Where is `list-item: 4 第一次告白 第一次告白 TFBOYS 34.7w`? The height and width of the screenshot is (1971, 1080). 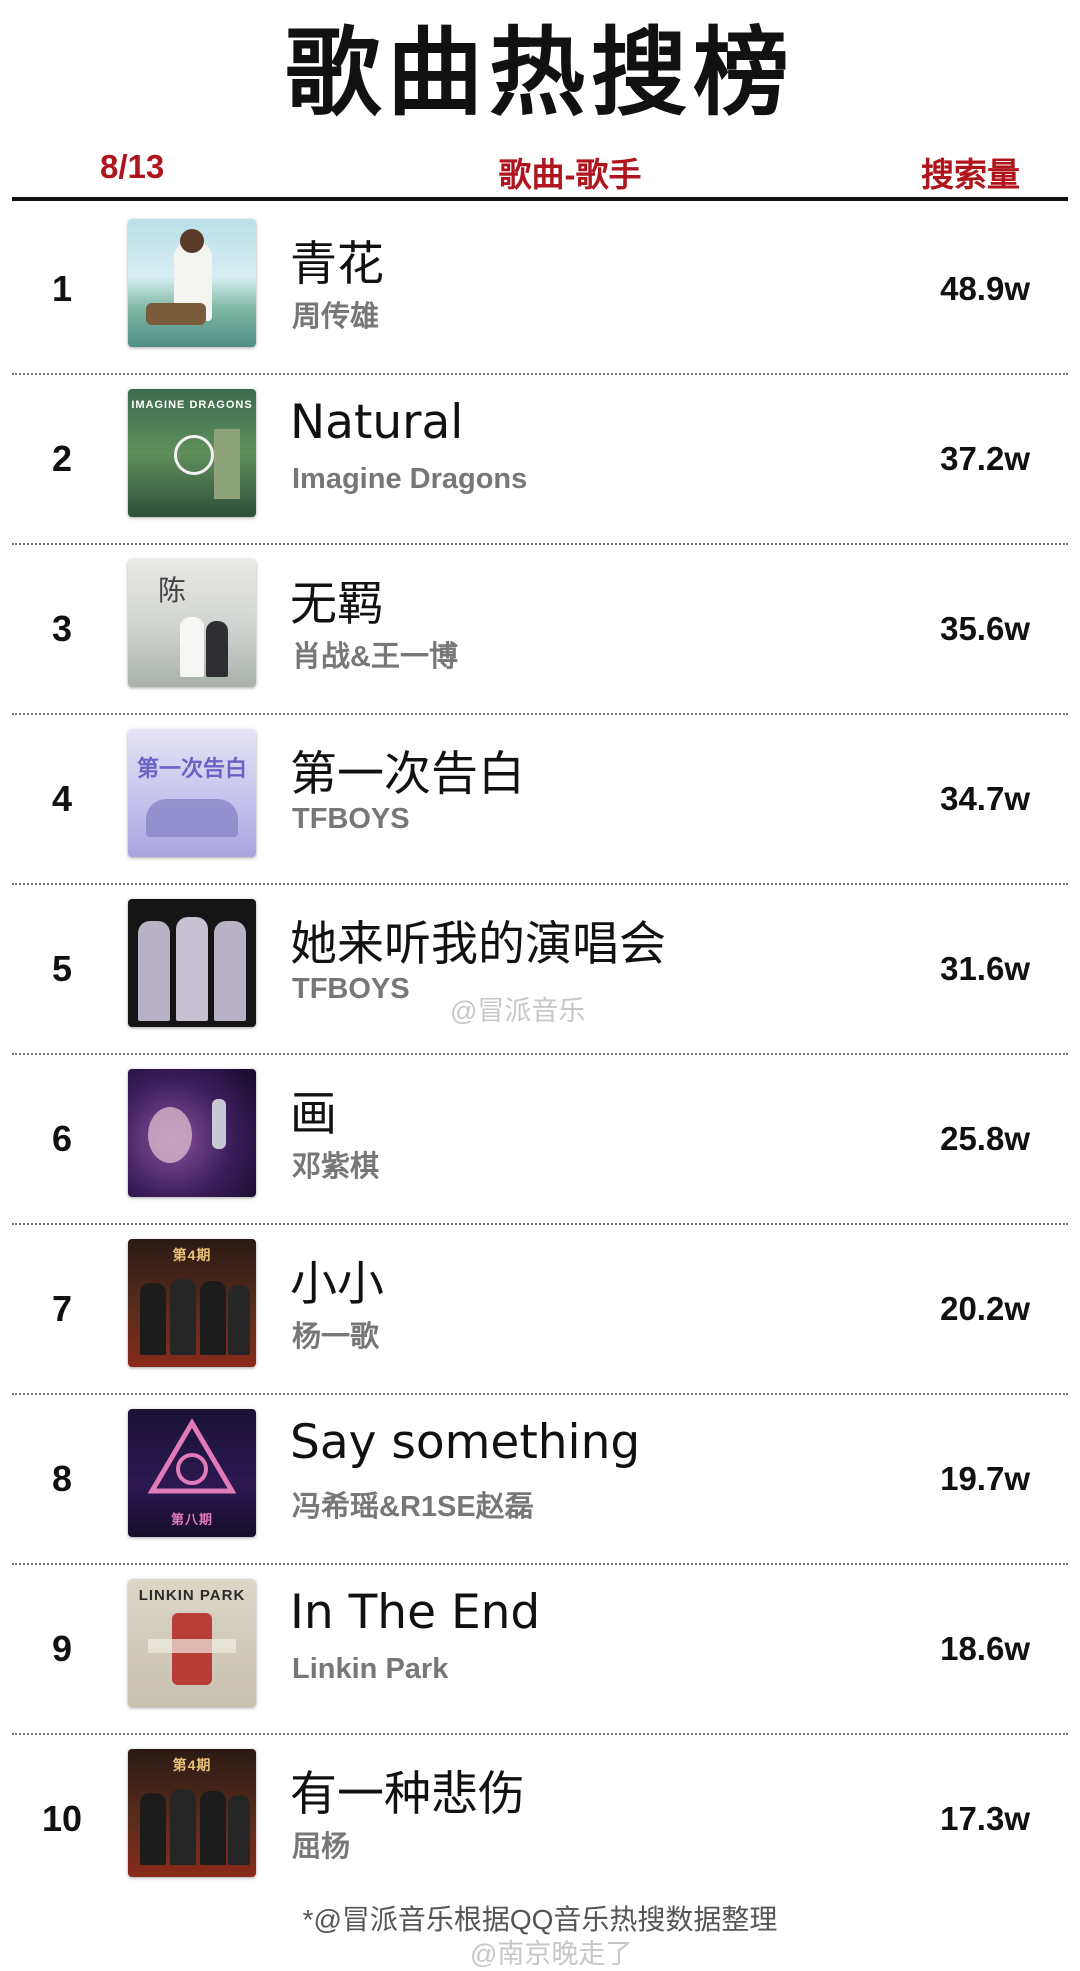 list-item: 4 第一次告白 第一次告白 TFBOYS 34.7w is located at coordinates (540, 800).